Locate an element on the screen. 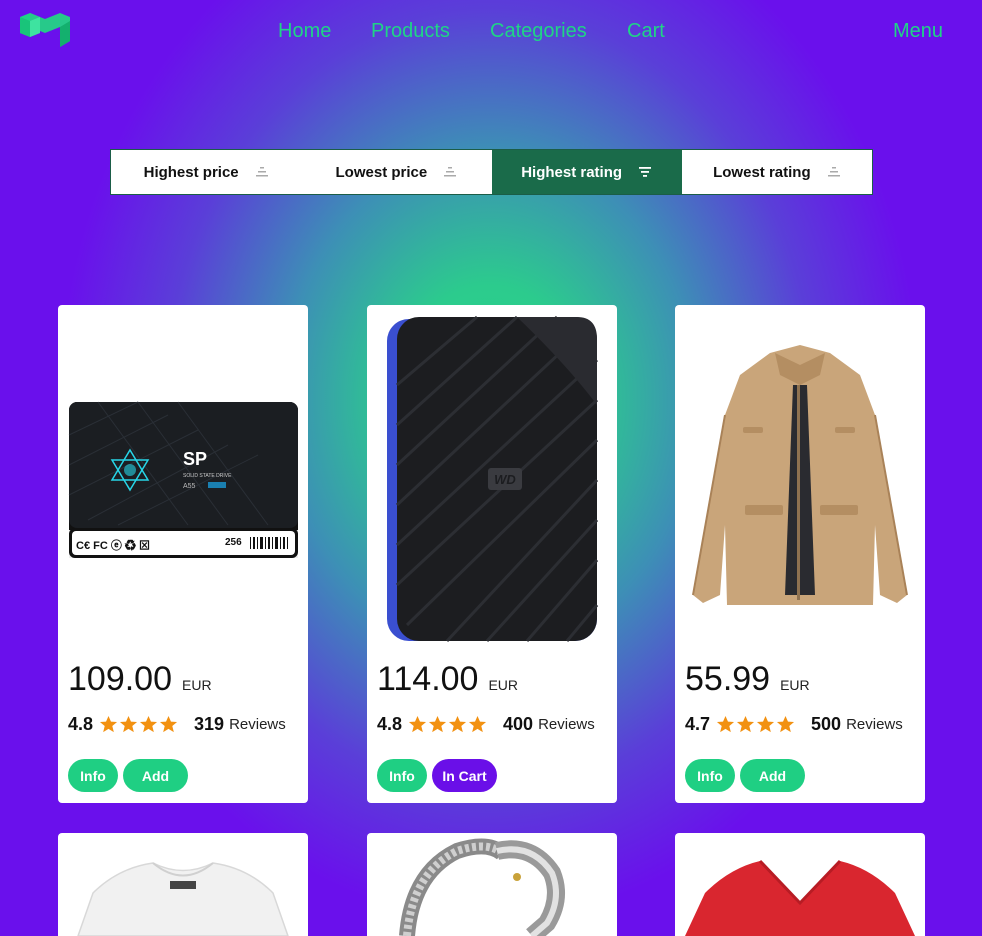  white-top-image is located at coordinates (183, 884).